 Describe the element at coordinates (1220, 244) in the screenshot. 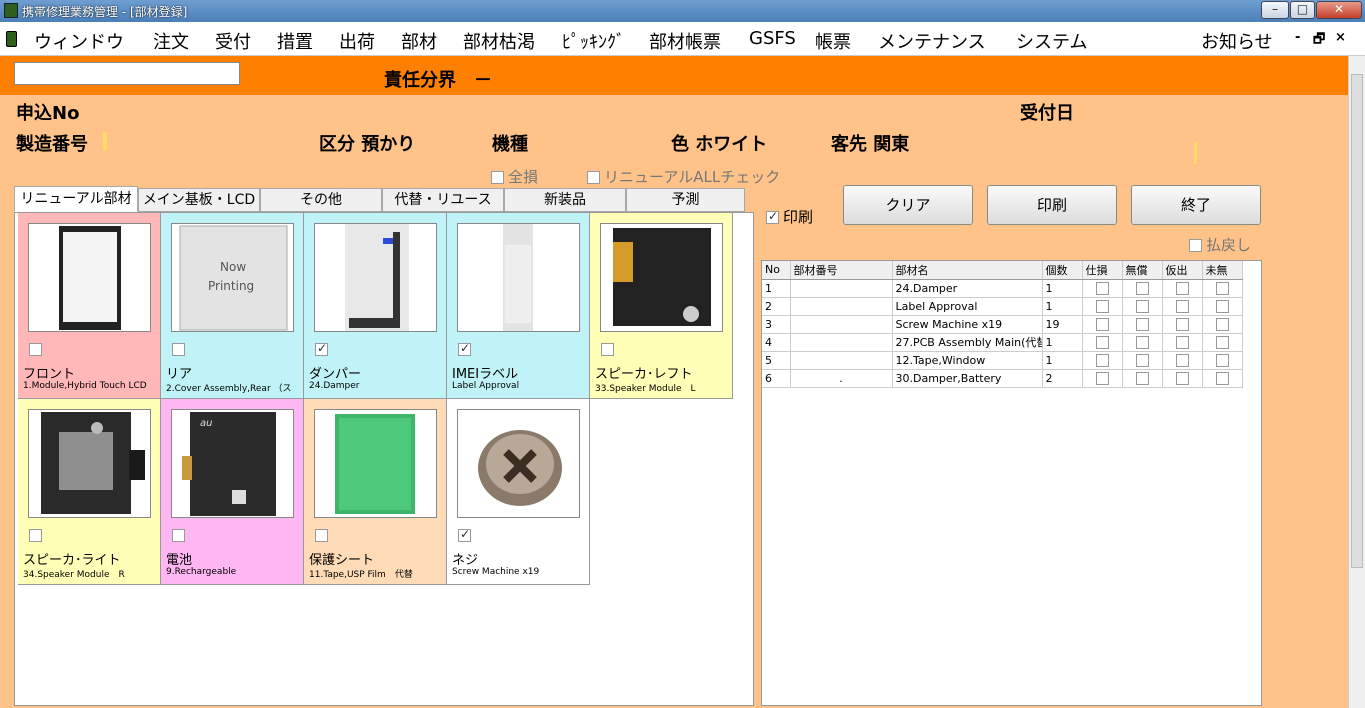

I see `refund-checkbox: 払戻し` at that location.